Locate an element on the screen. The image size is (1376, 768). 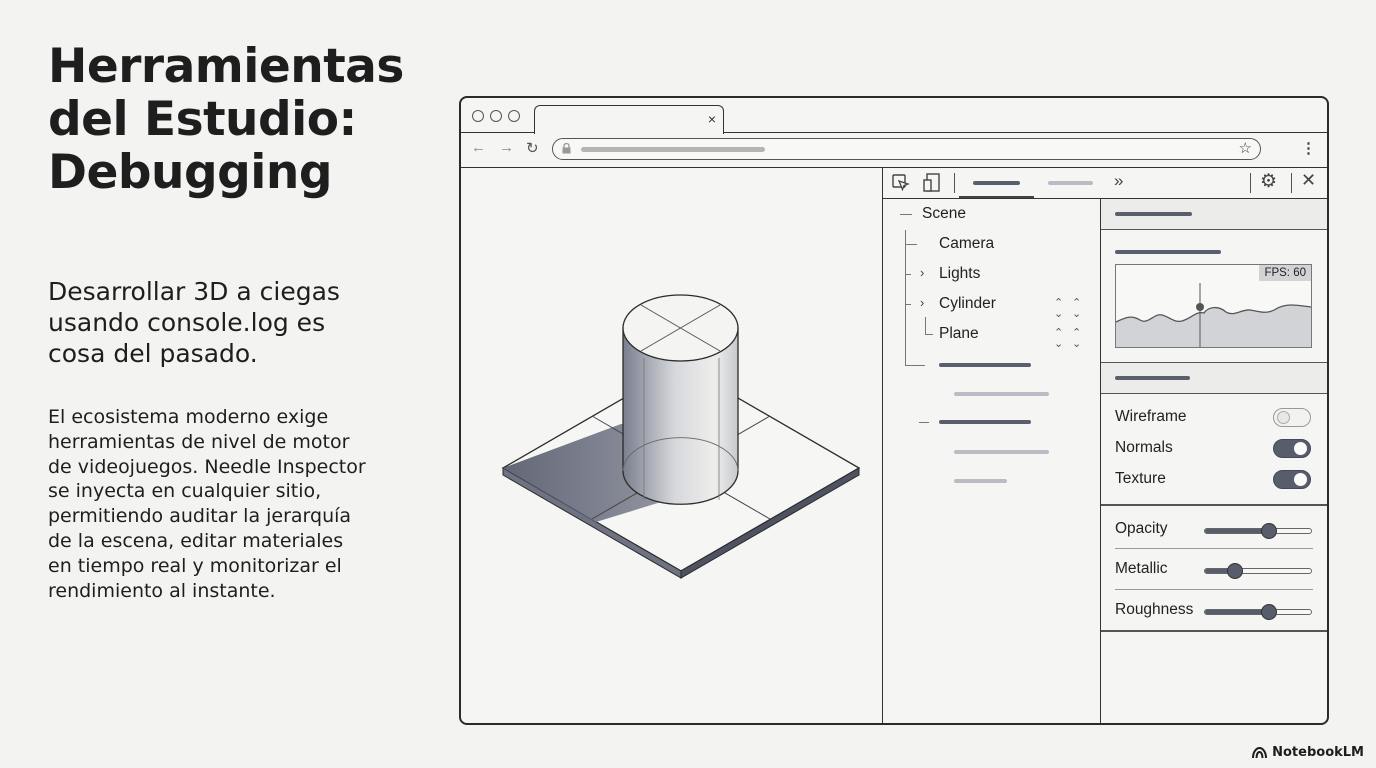
url-placeholder is located at coordinates (673, 149).